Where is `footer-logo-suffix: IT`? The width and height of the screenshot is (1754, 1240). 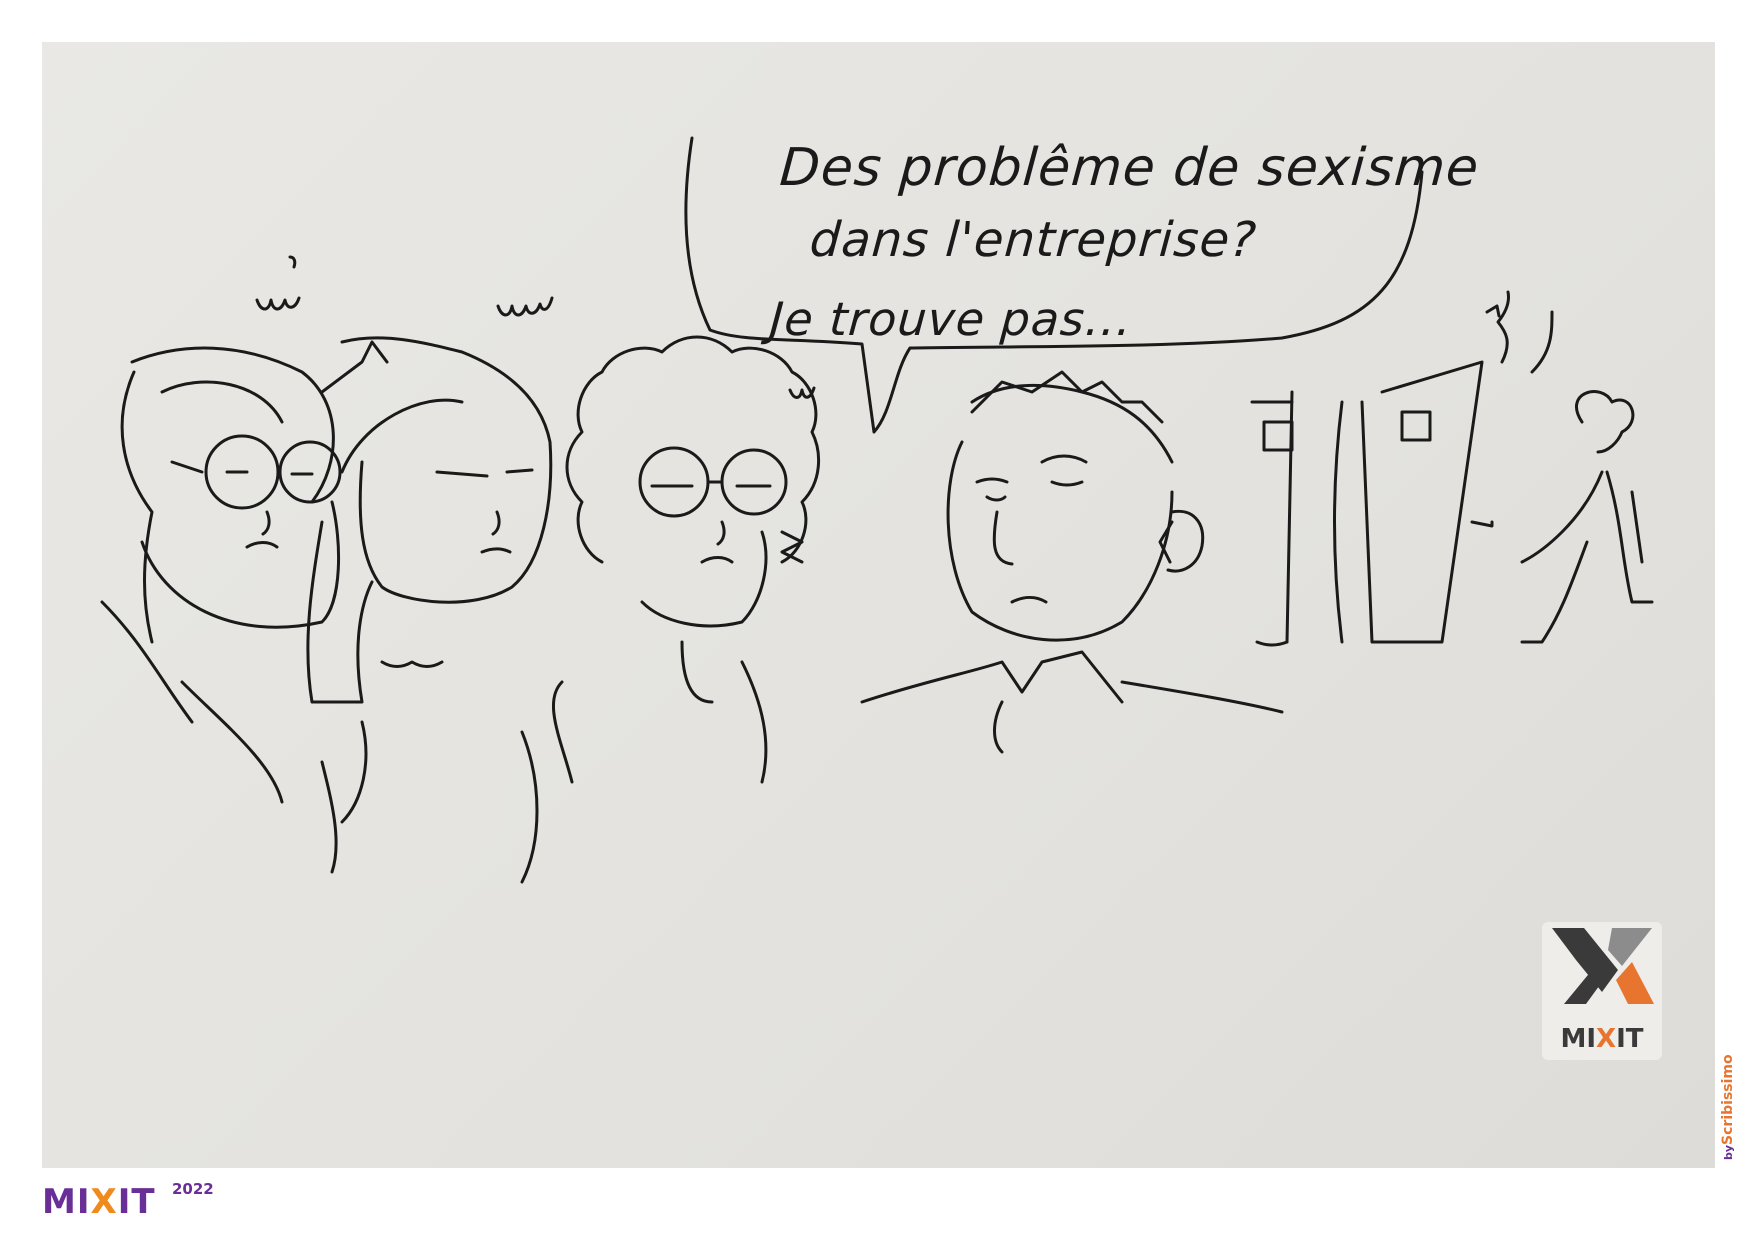
footer-logo-suffix: IT is located at coordinates (136, 1202).